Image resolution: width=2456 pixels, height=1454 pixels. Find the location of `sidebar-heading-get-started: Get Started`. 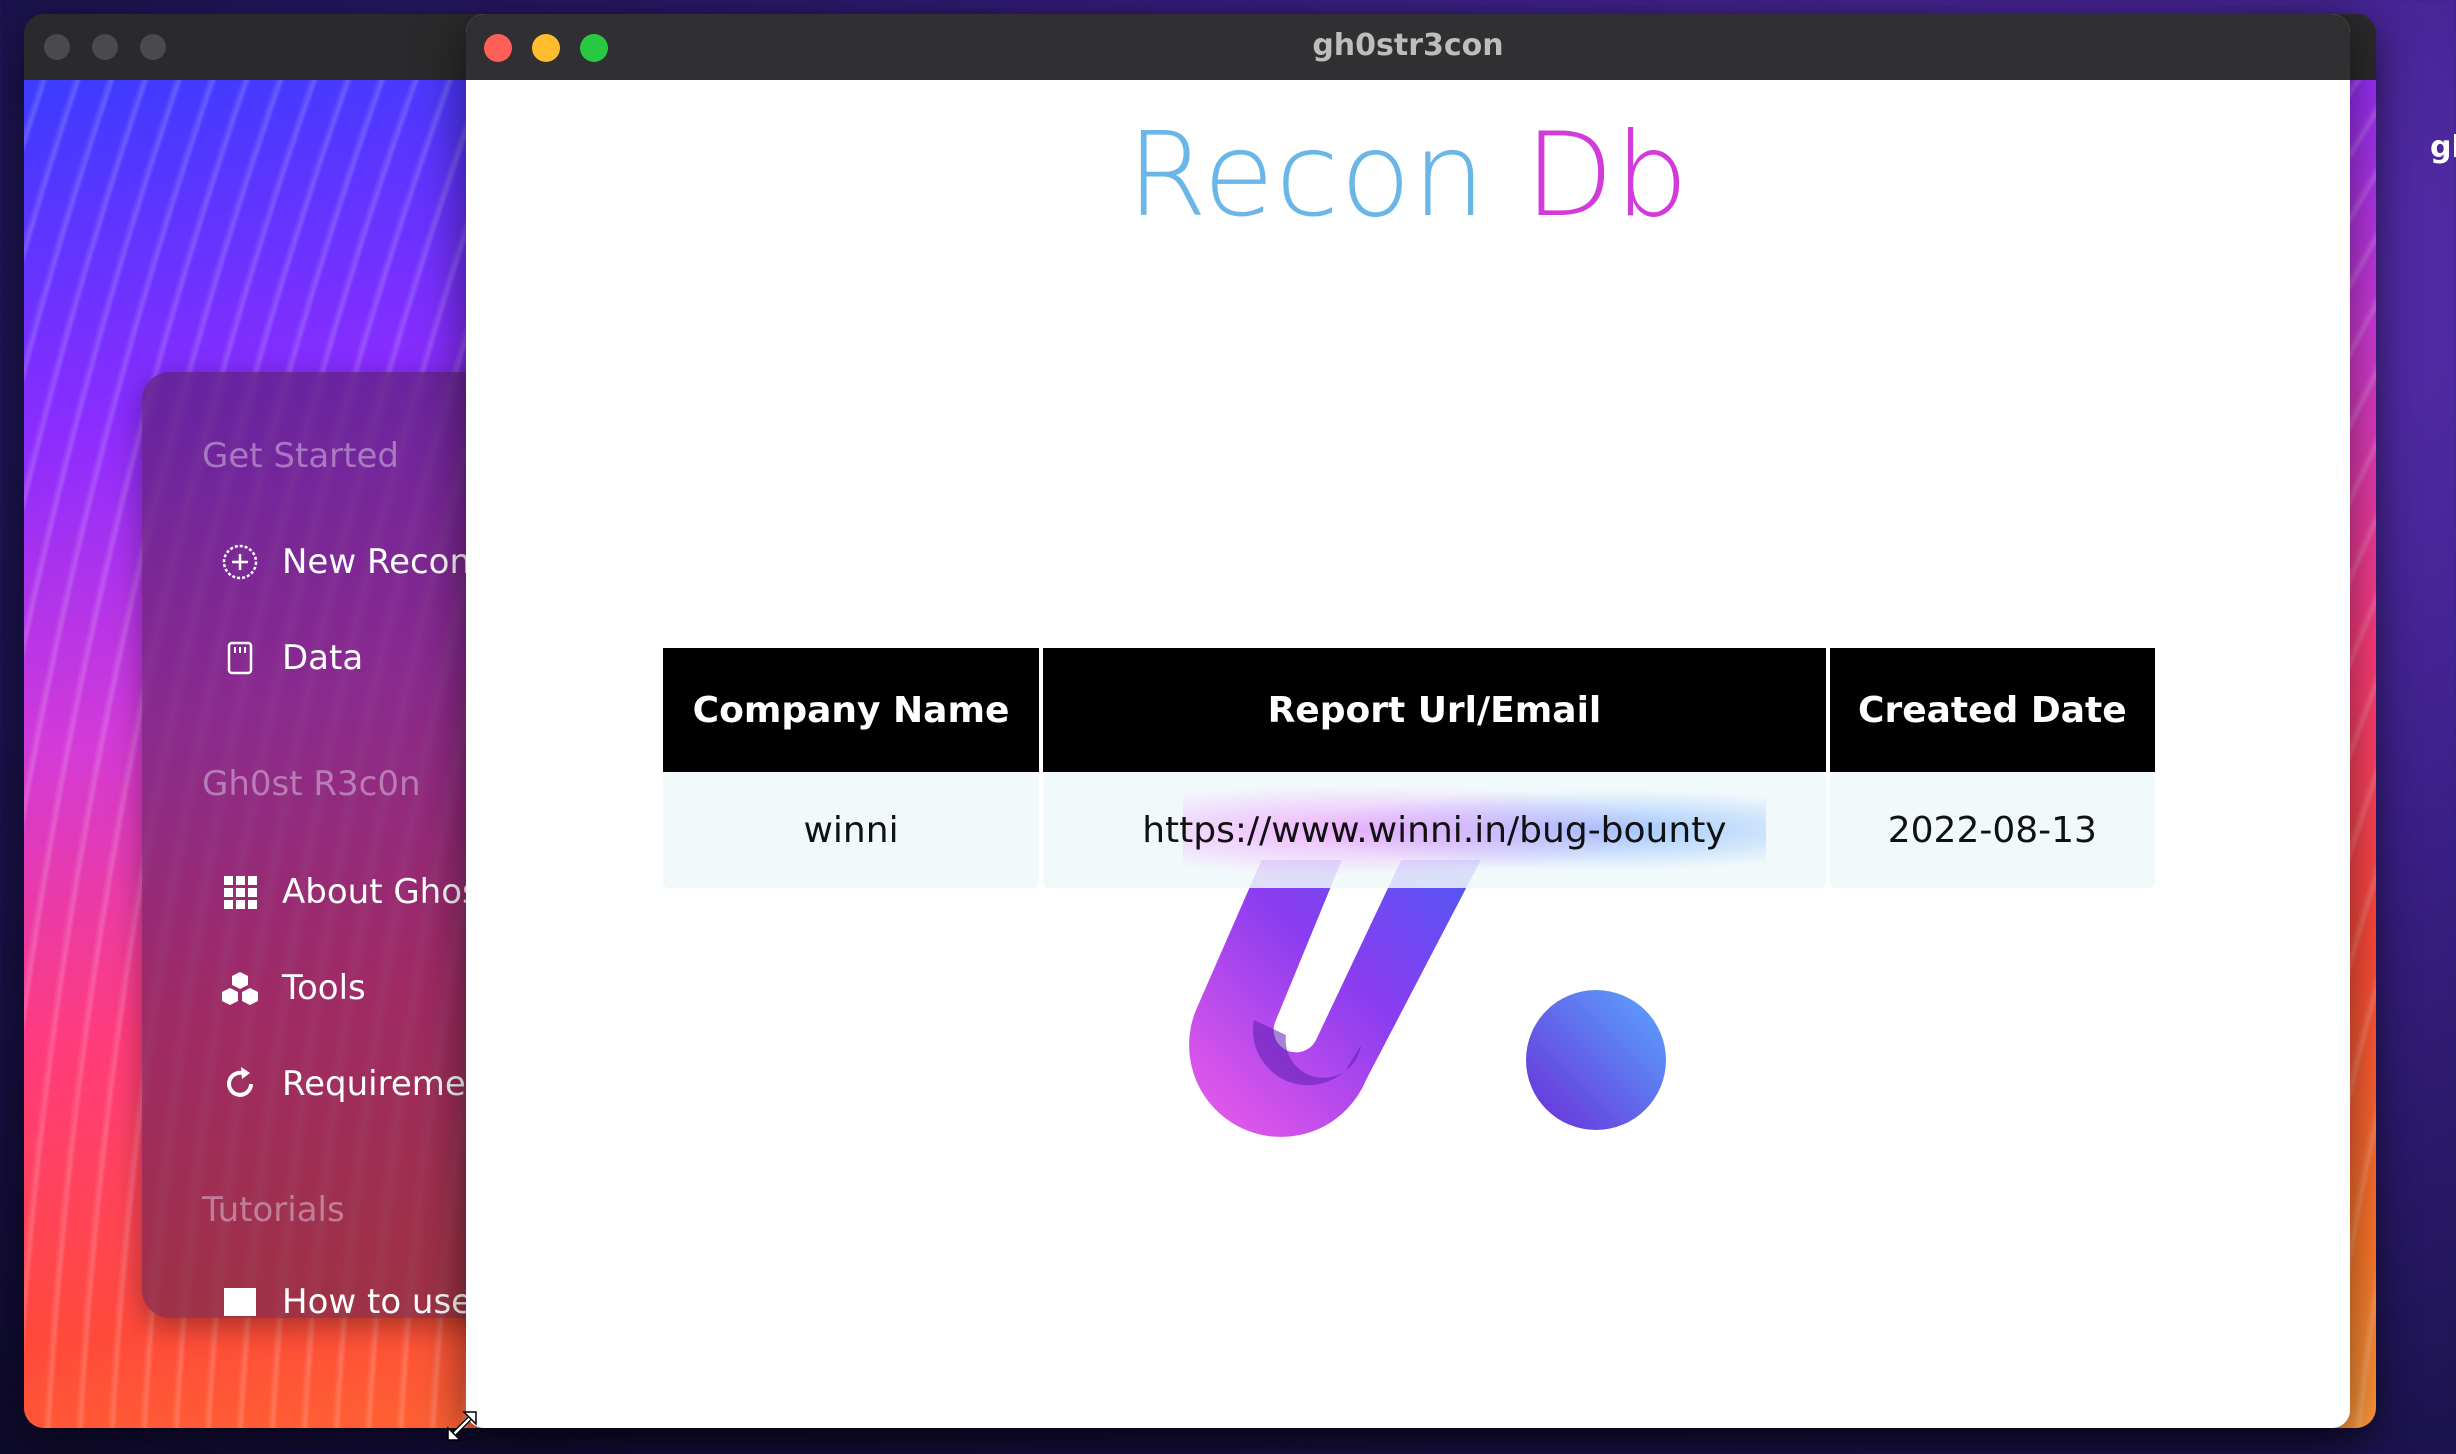

sidebar-heading-get-started: Get Started is located at coordinates (300, 456).